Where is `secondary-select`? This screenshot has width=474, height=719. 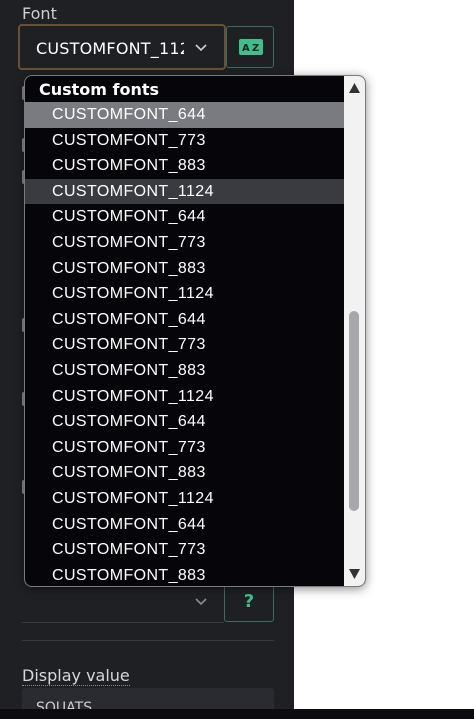
secondary-select is located at coordinates (123, 602).